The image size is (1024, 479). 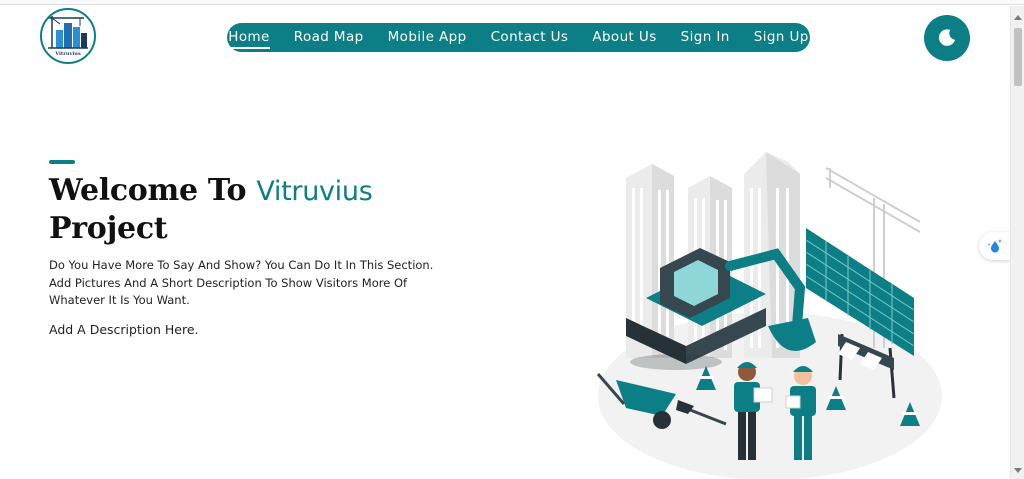 I want to click on nav-link-label: Road Map, so click(x=328, y=37).